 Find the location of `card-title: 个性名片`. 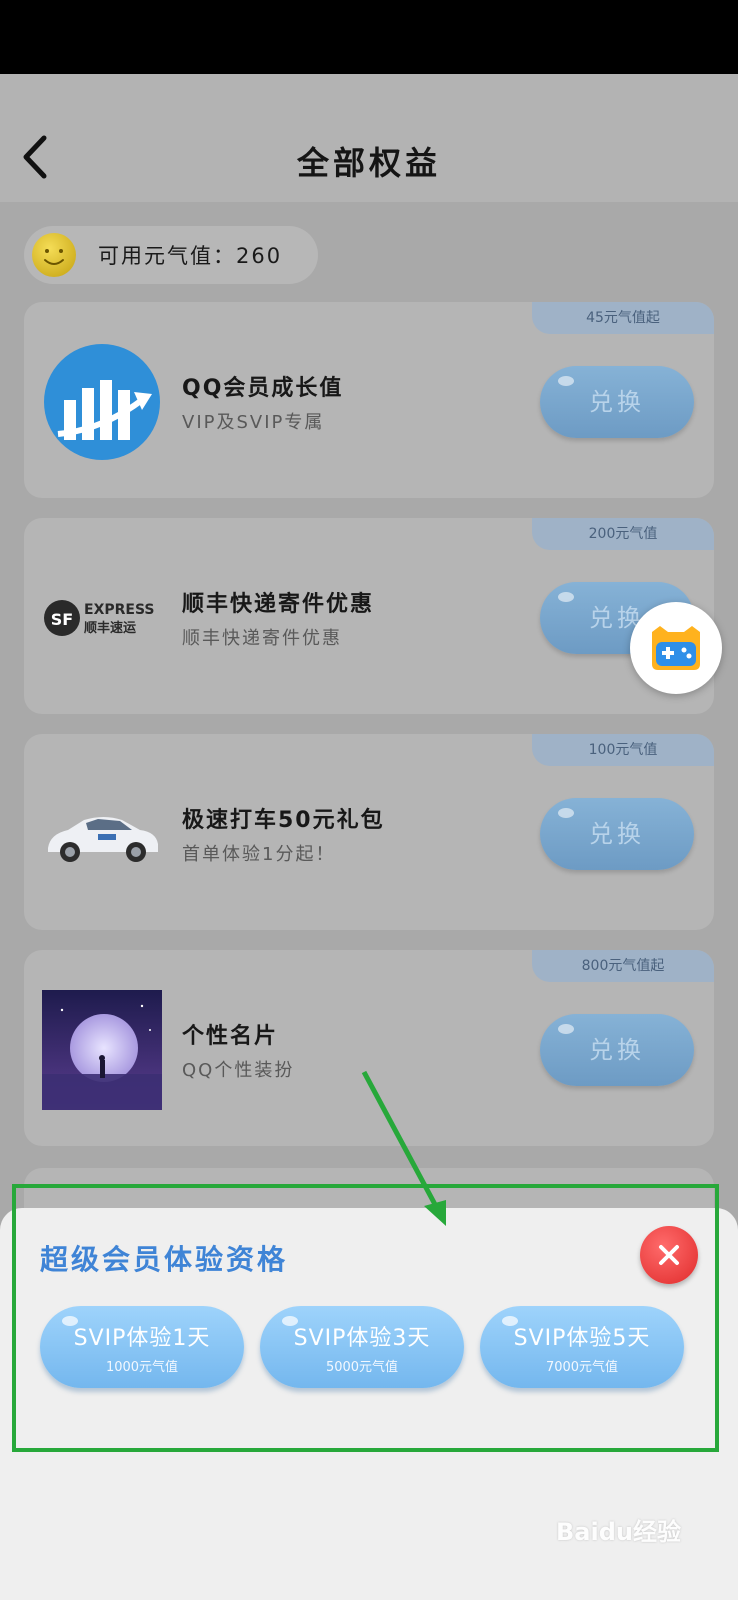

card-title: 个性名片 is located at coordinates (230, 1036).